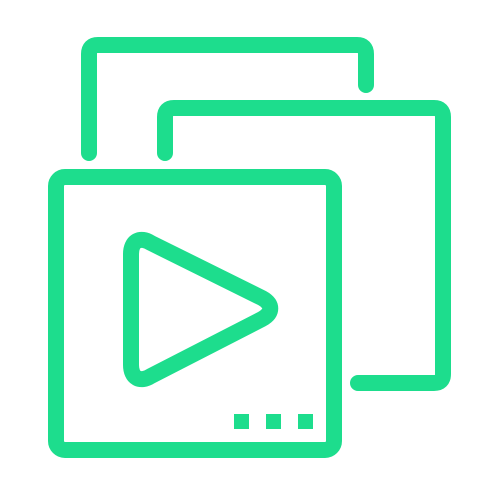 The width and height of the screenshot is (500, 500). What do you see at coordinates (201, 309) in the screenshot?
I see `play-icon` at bounding box center [201, 309].